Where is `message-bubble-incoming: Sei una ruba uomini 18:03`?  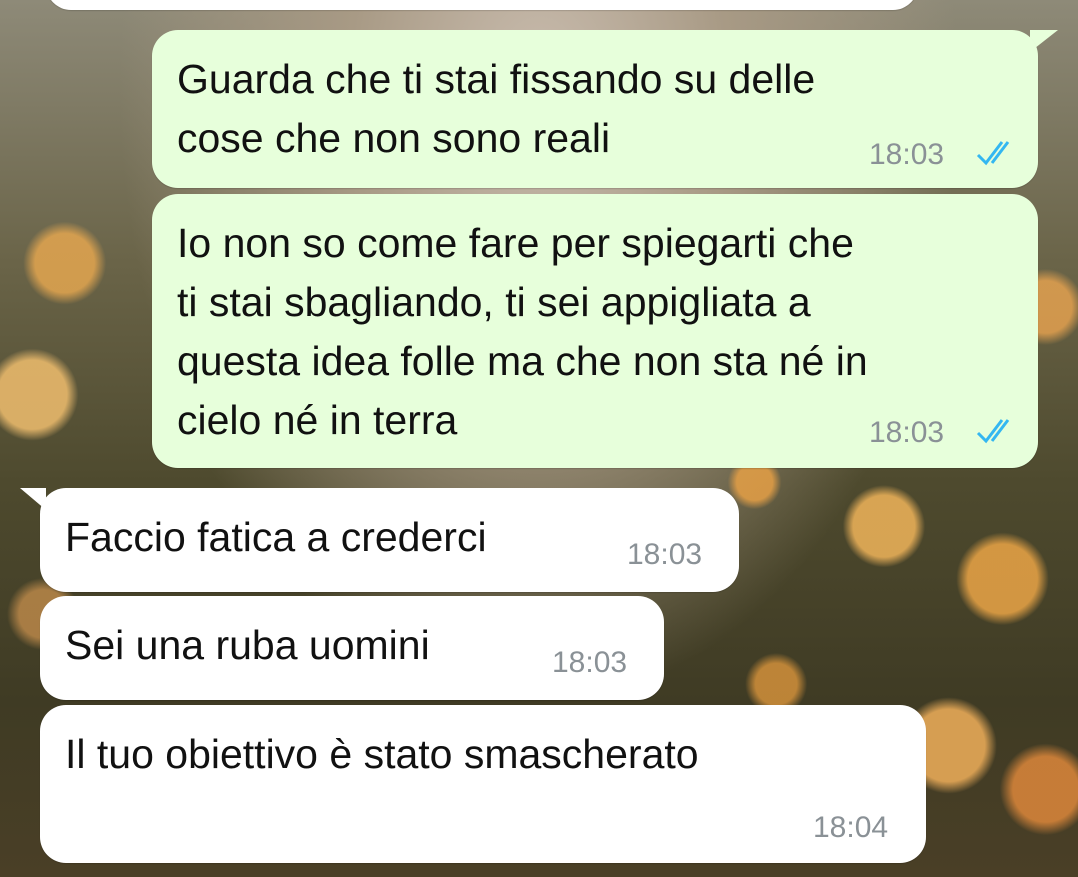
message-bubble-incoming: Sei una ruba uomini 18:03 is located at coordinates (352, 648).